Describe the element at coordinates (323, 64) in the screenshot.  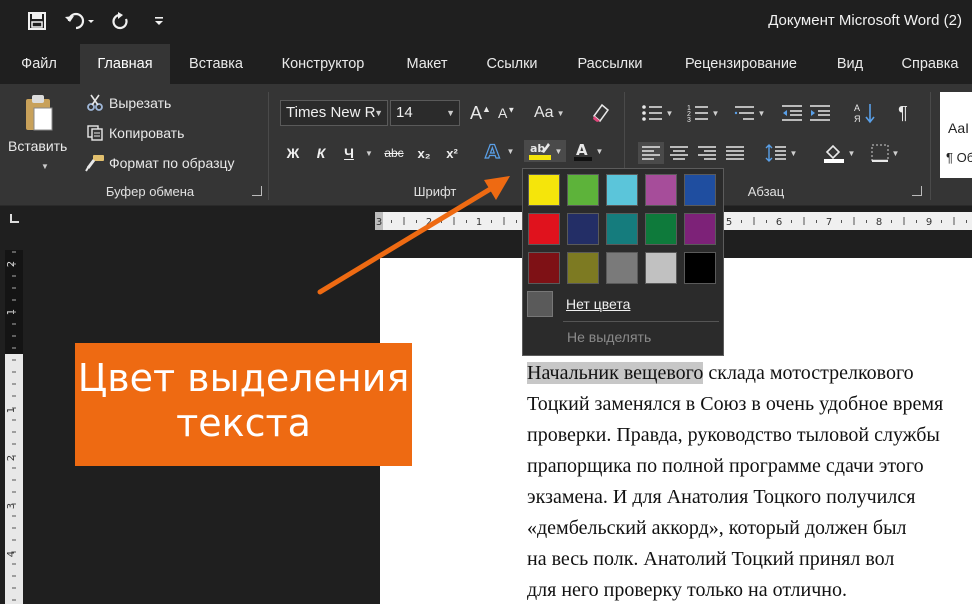
I see `tab-design: Конструктор` at that location.